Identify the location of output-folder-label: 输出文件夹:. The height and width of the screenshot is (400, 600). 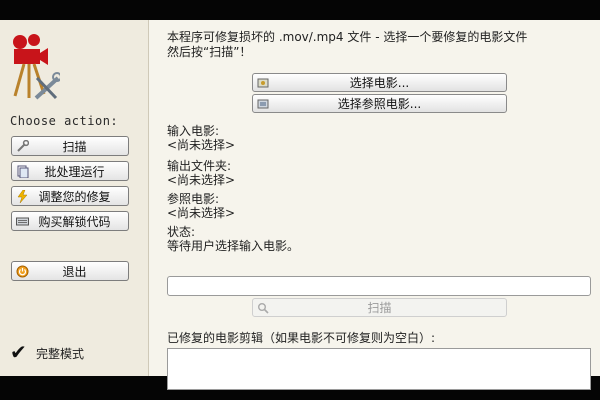
(199, 166).